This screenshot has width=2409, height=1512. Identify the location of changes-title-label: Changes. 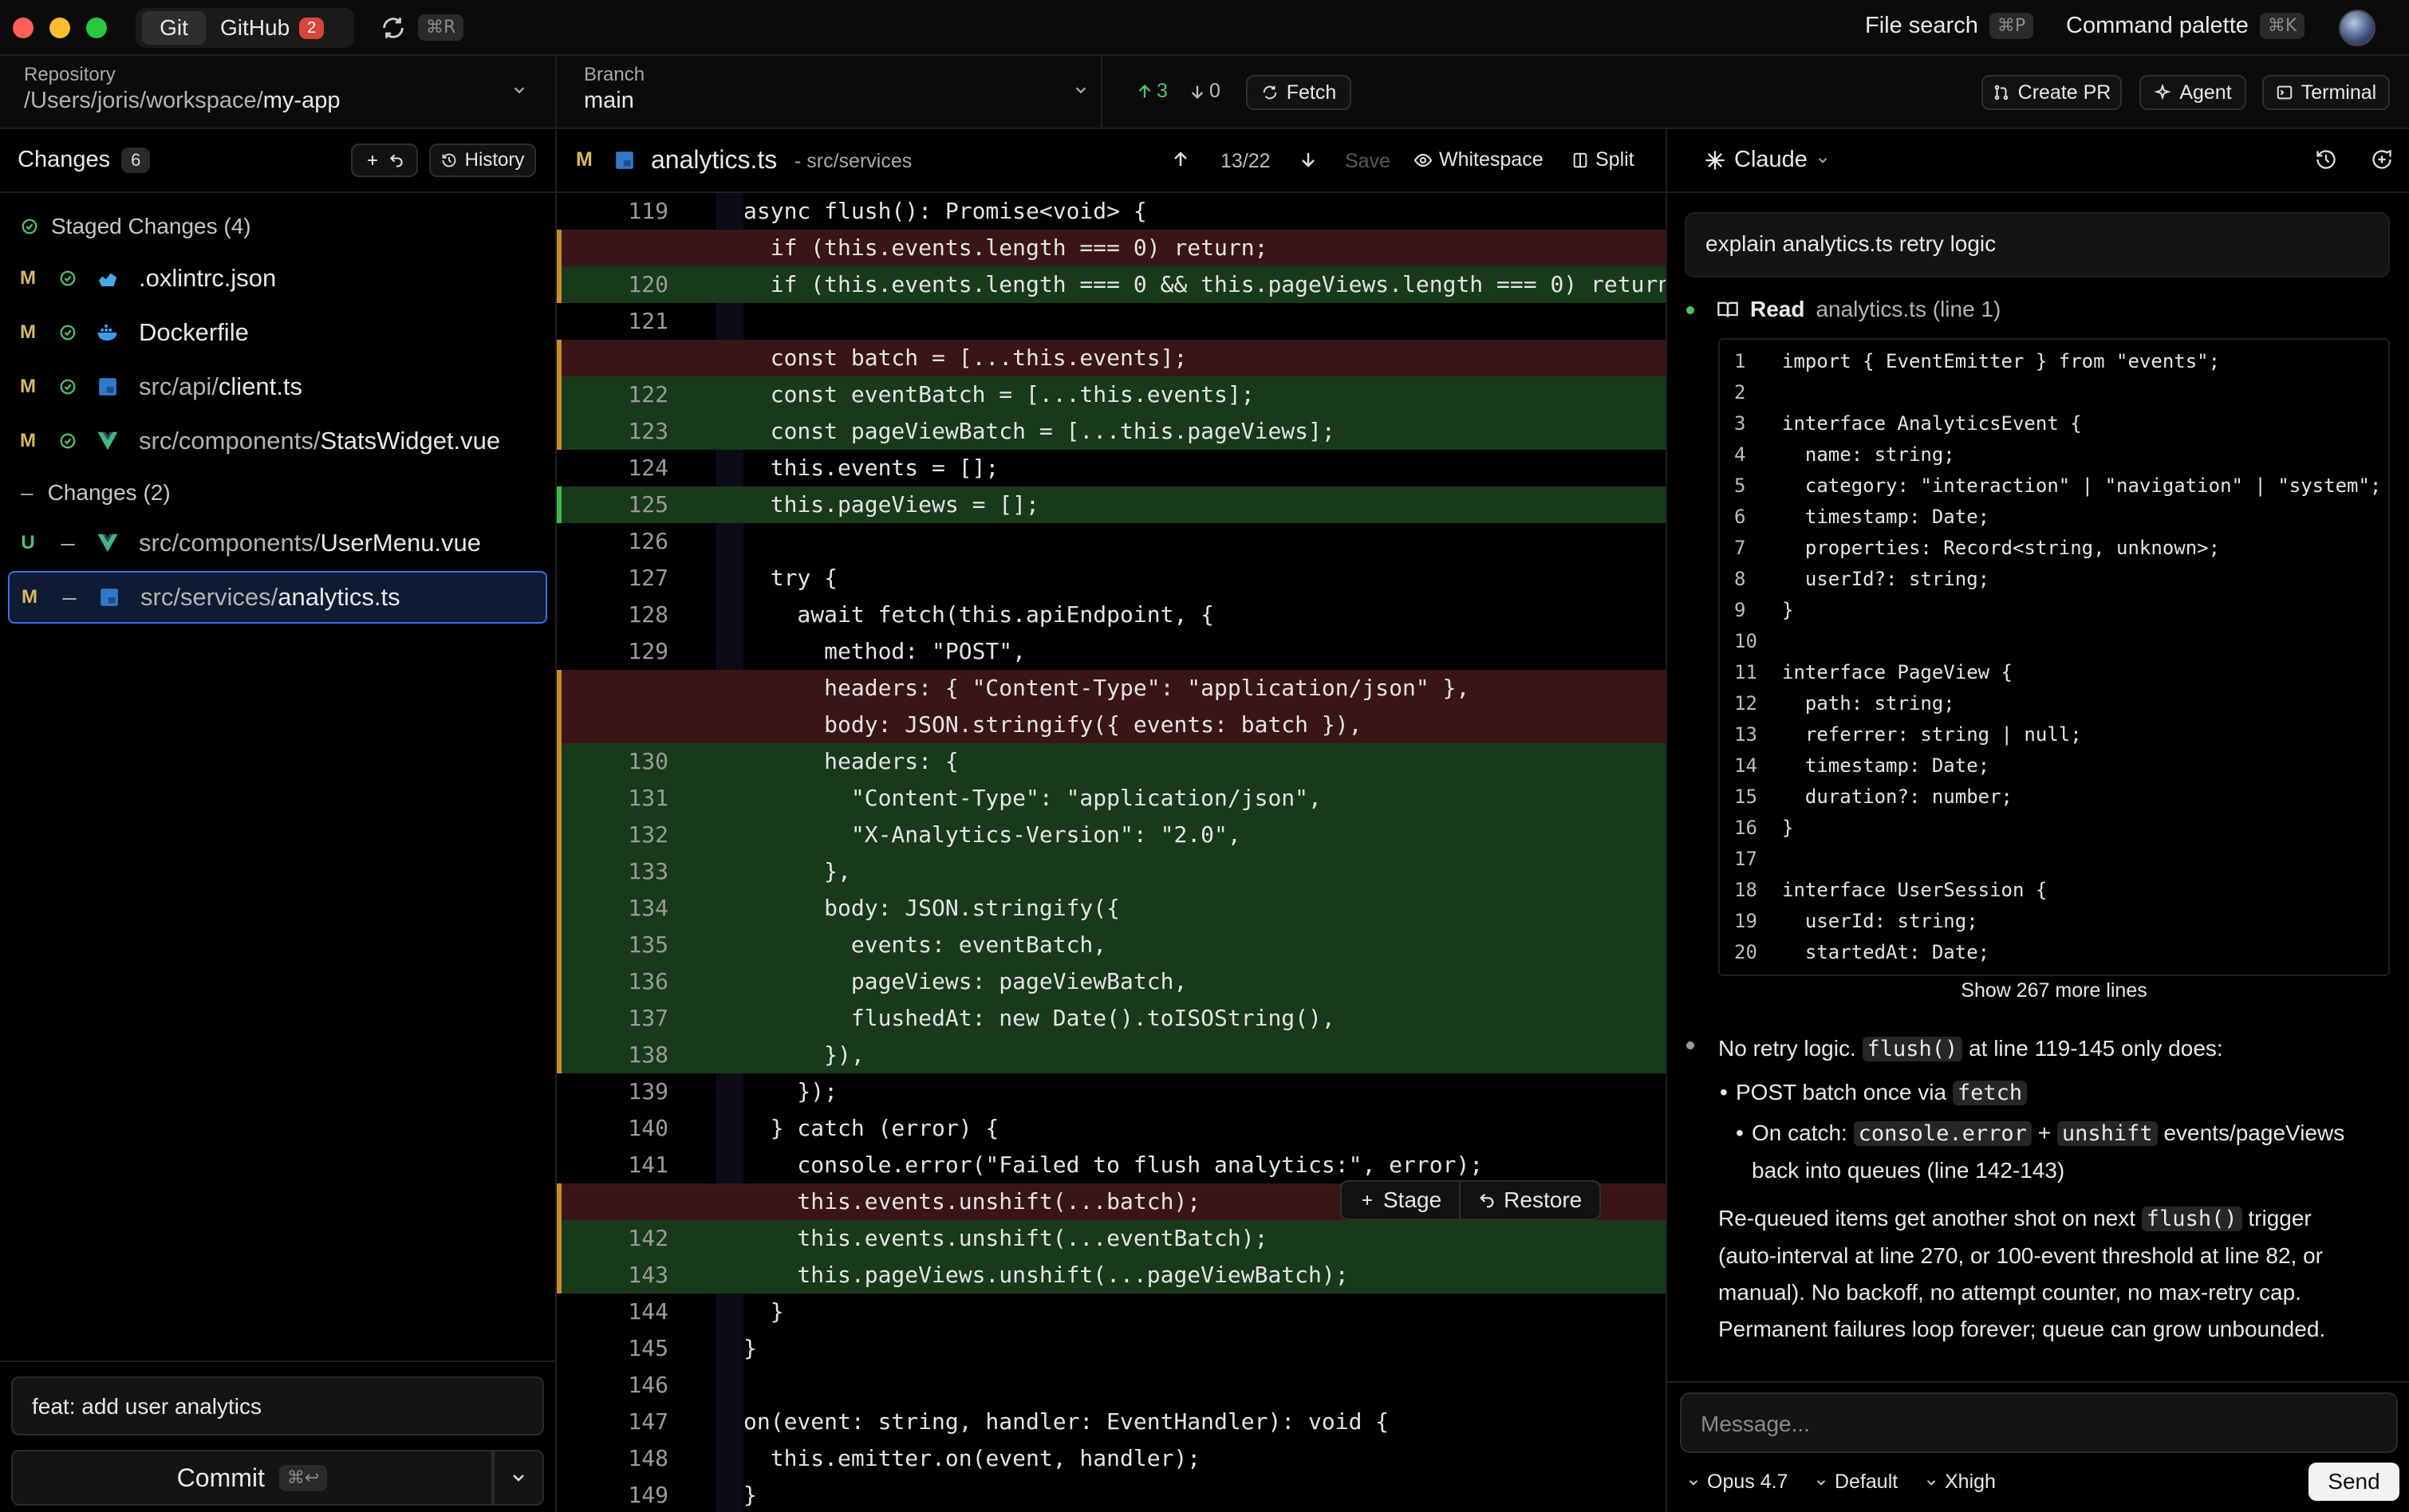
(64, 159).